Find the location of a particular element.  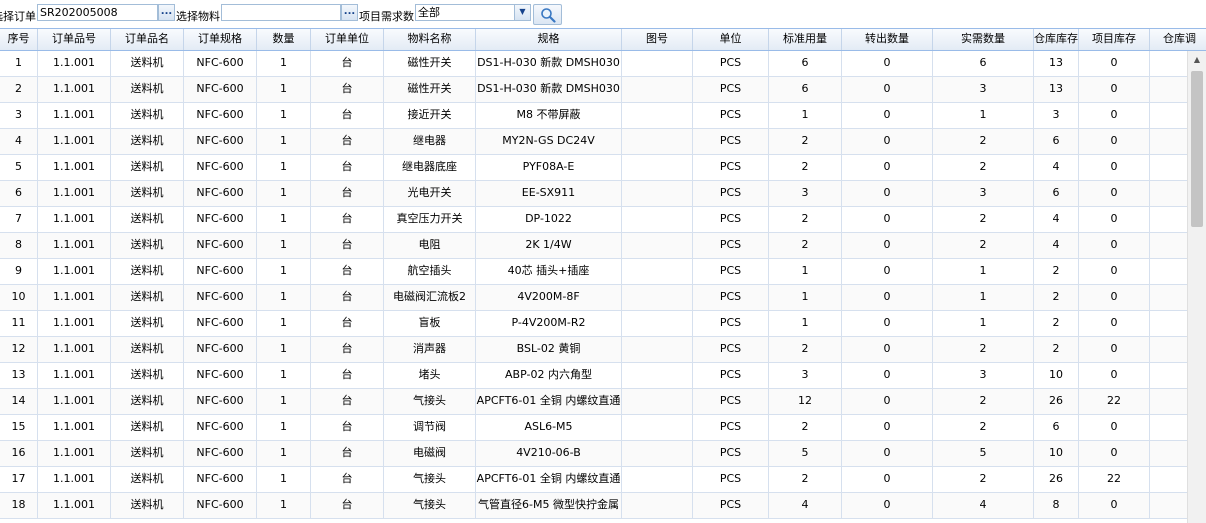

cell-standard-usage: 12 is located at coordinates (805, 401).